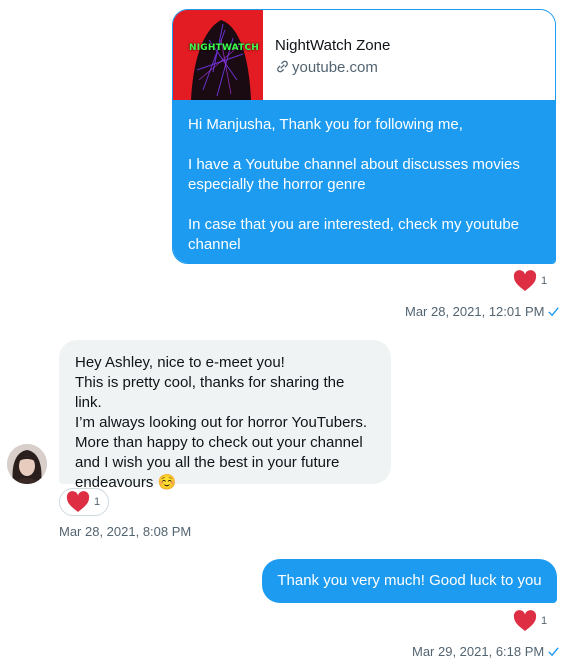 Image resolution: width=572 pixels, height=667 pixels. Describe the element at coordinates (224, 48) in the screenshot. I see `channel-logo-text: NIGHTWATCH` at that location.